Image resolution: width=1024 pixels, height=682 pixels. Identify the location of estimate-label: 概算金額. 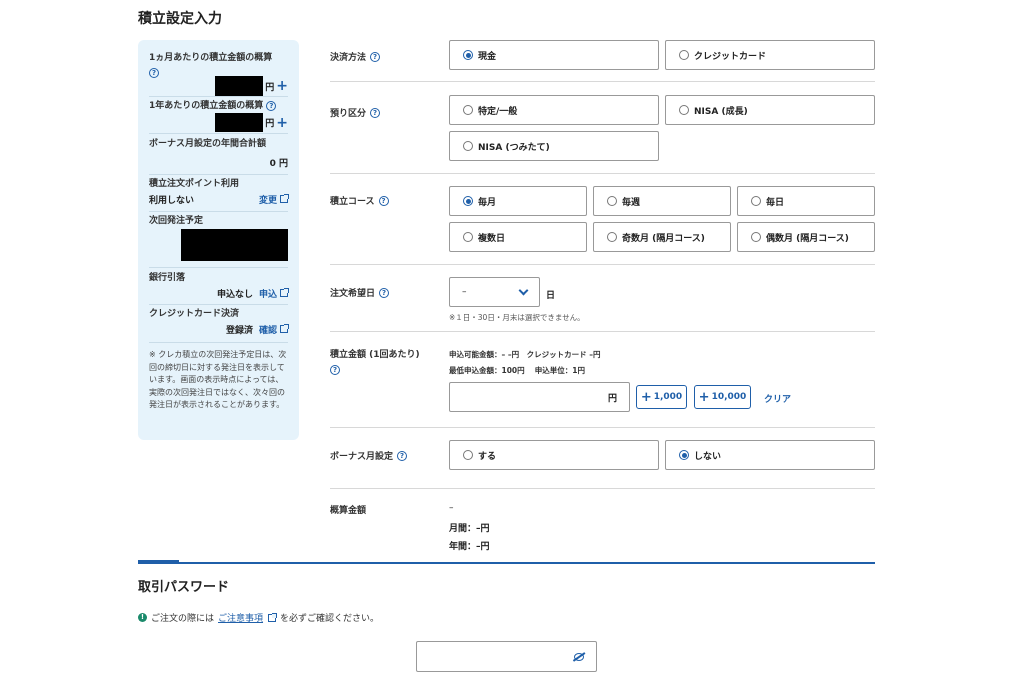
(348, 511).